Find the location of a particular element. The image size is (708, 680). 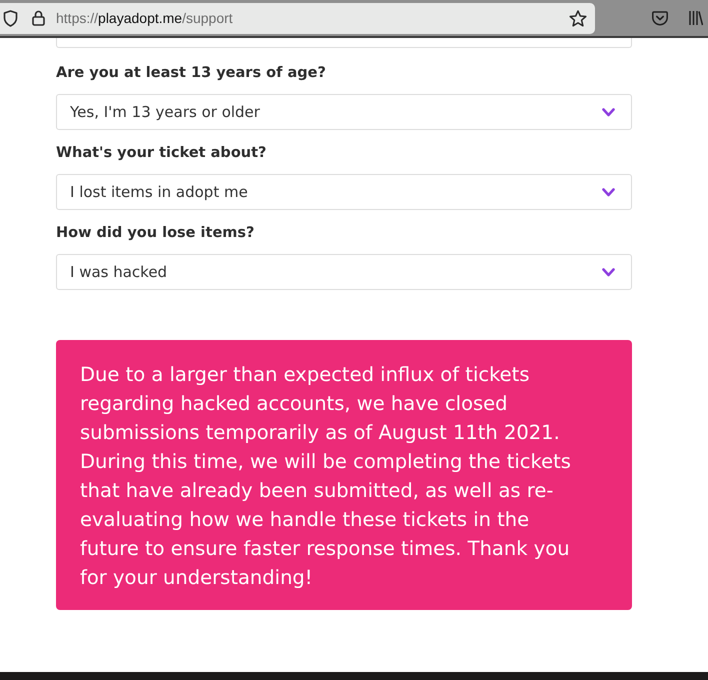

dropdown-value: I was hacked is located at coordinates (119, 272).